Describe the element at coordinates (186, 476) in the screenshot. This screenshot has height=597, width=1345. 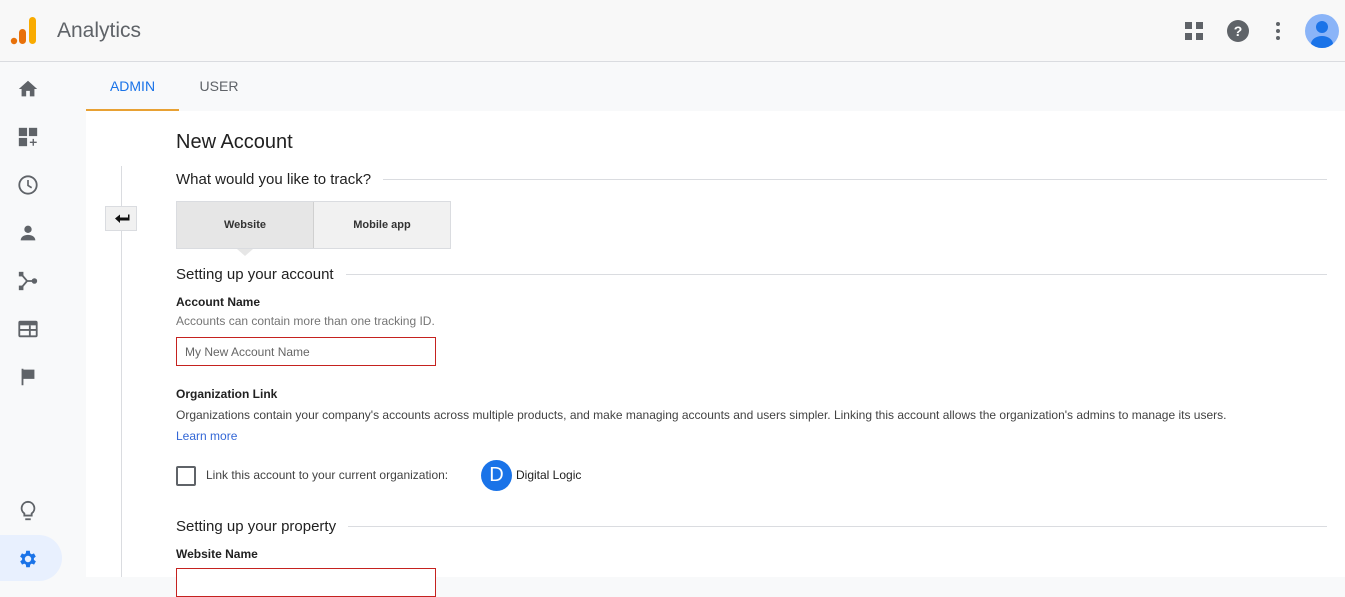
I see `link-org-checkbox` at that location.